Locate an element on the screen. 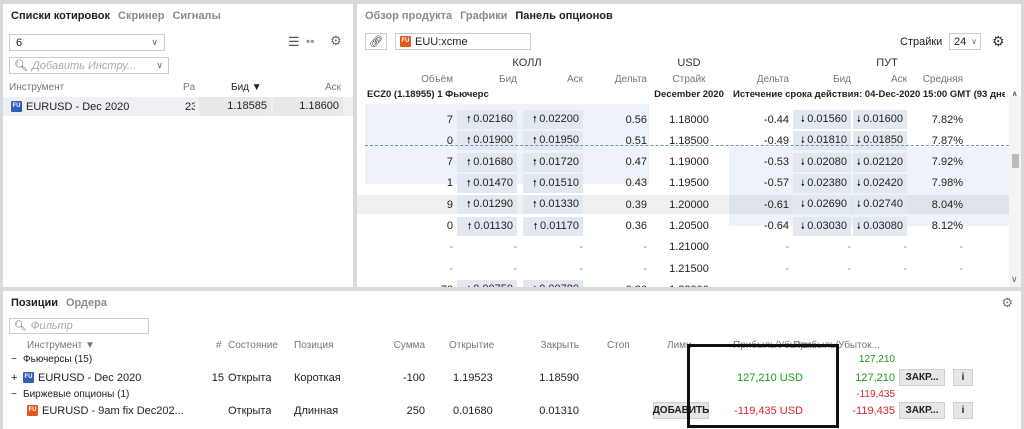 The image size is (1024, 429). put-ask-text: 0.02420 is located at coordinates (883, 182).